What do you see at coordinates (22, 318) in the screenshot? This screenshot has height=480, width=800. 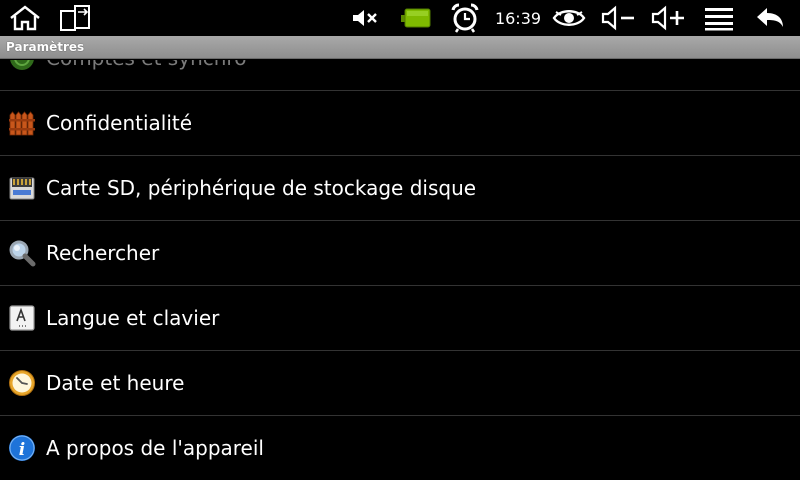 I see `keyboard-language-icon` at bounding box center [22, 318].